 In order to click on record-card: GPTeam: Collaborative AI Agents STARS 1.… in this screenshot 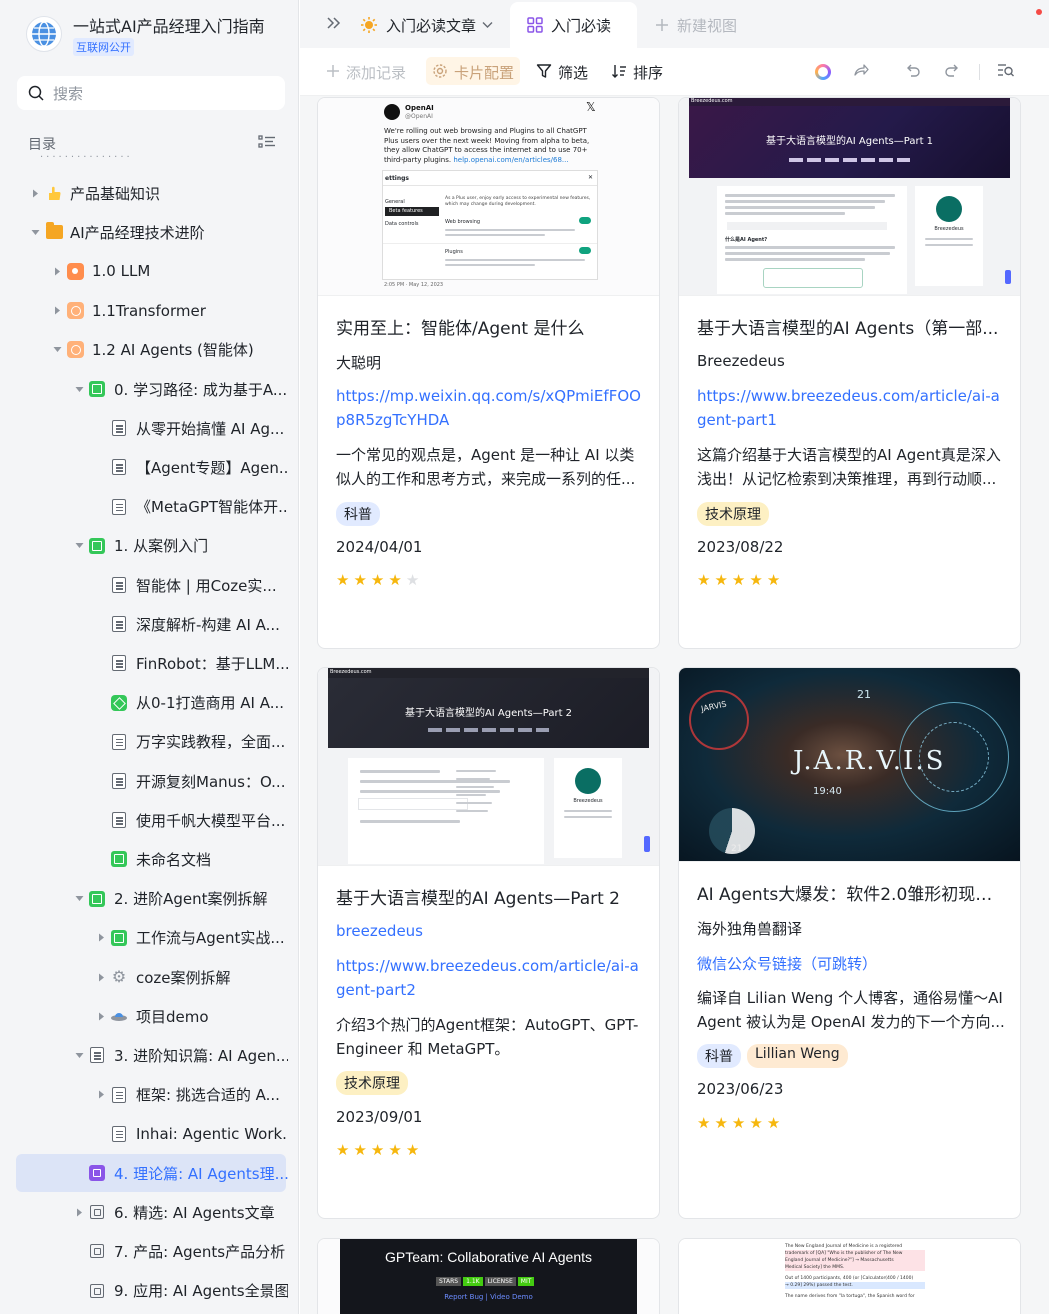, I will do `click(488, 1276)`.